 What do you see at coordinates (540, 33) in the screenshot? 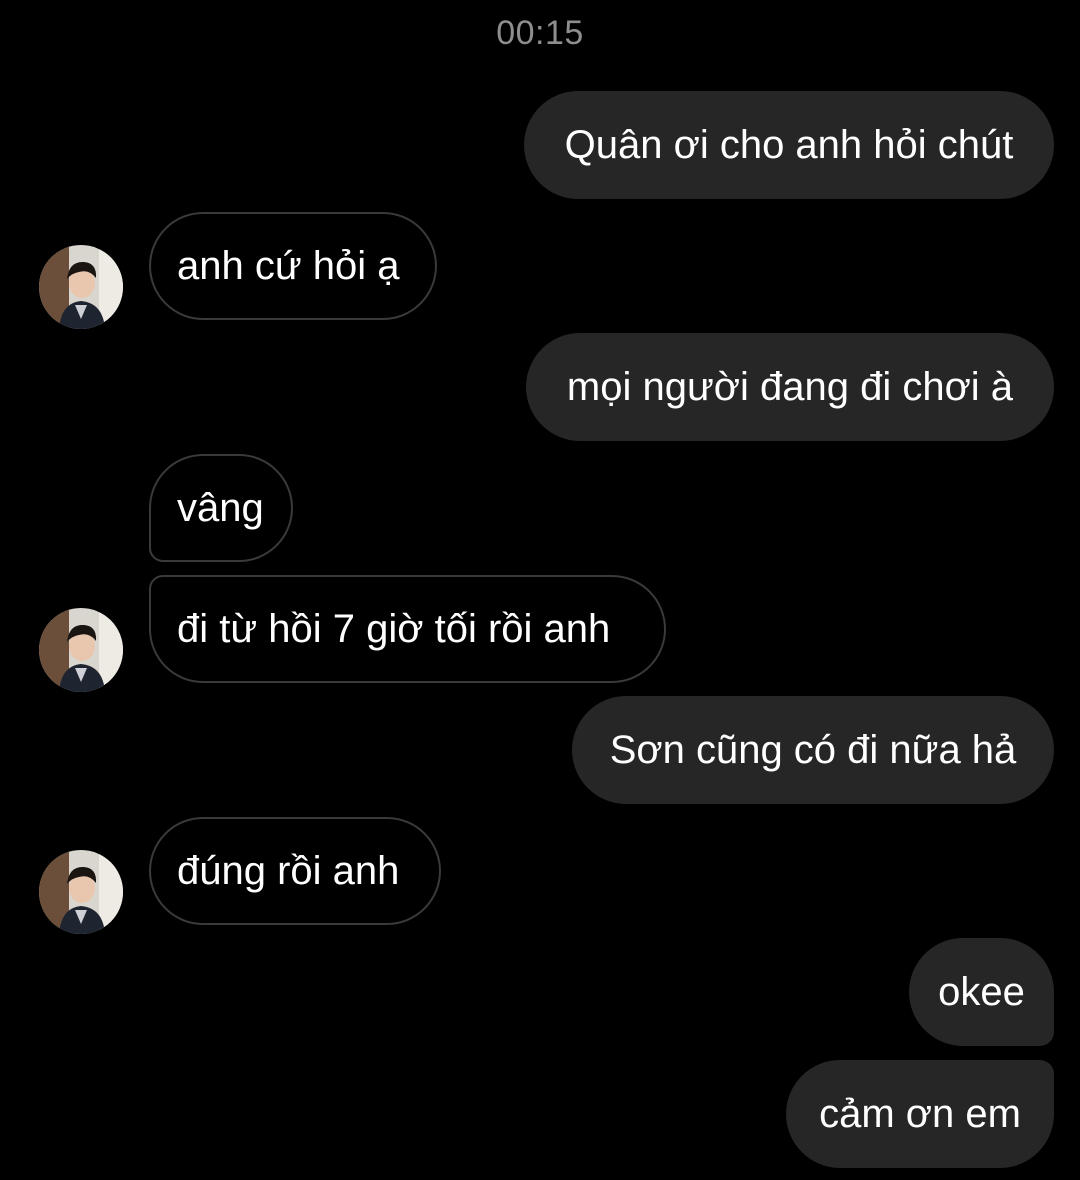
I see `message-timestamp: 00:15` at bounding box center [540, 33].